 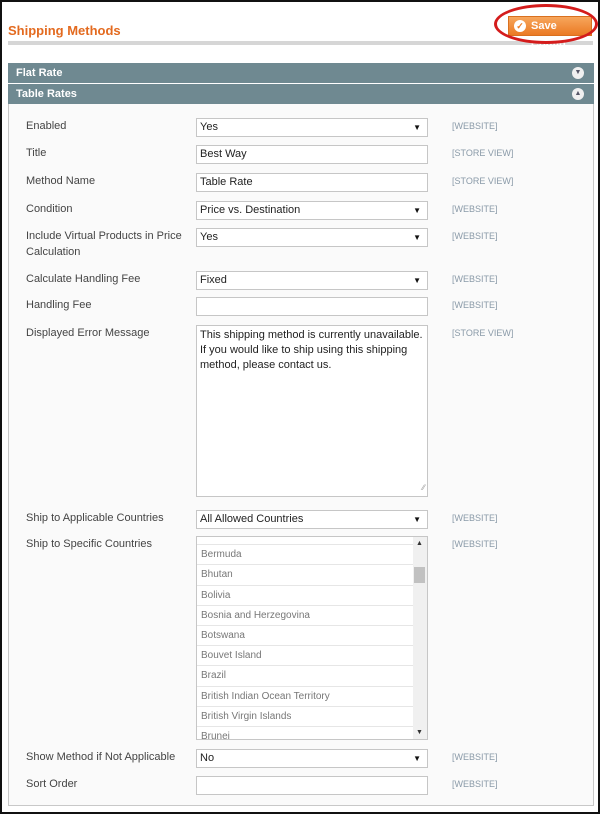 What do you see at coordinates (61, 181) in the screenshot?
I see `field-label: Method Name` at bounding box center [61, 181].